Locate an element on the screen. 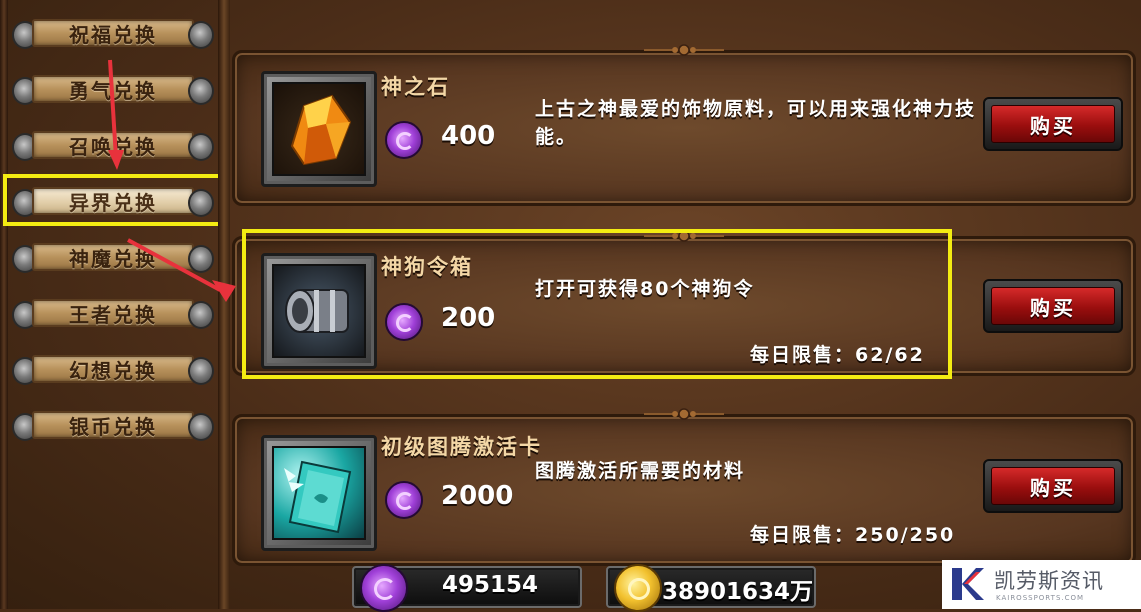 The width and height of the screenshot is (1141, 612). left-frame-edge is located at coordinates (4, 304).